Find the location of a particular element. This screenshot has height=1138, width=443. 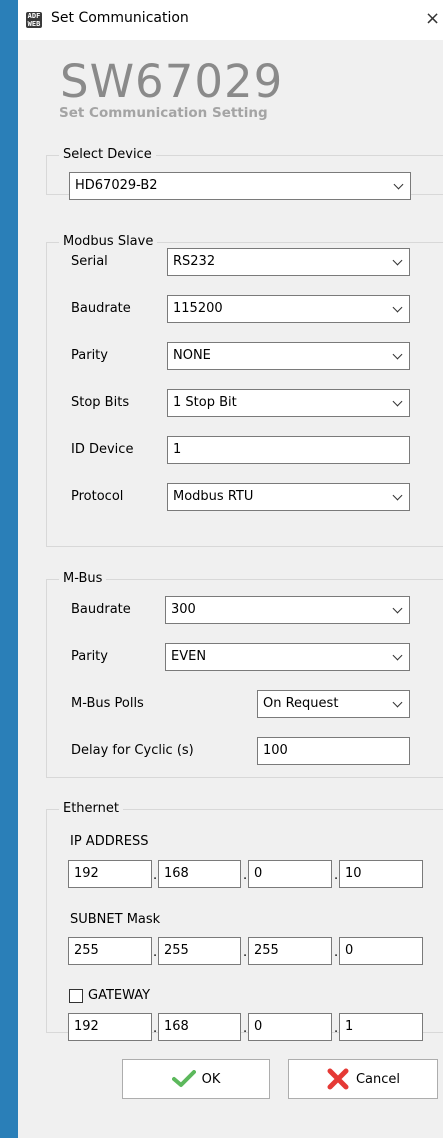

gateway-octet-3: 0 is located at coordinates (290, 1027).